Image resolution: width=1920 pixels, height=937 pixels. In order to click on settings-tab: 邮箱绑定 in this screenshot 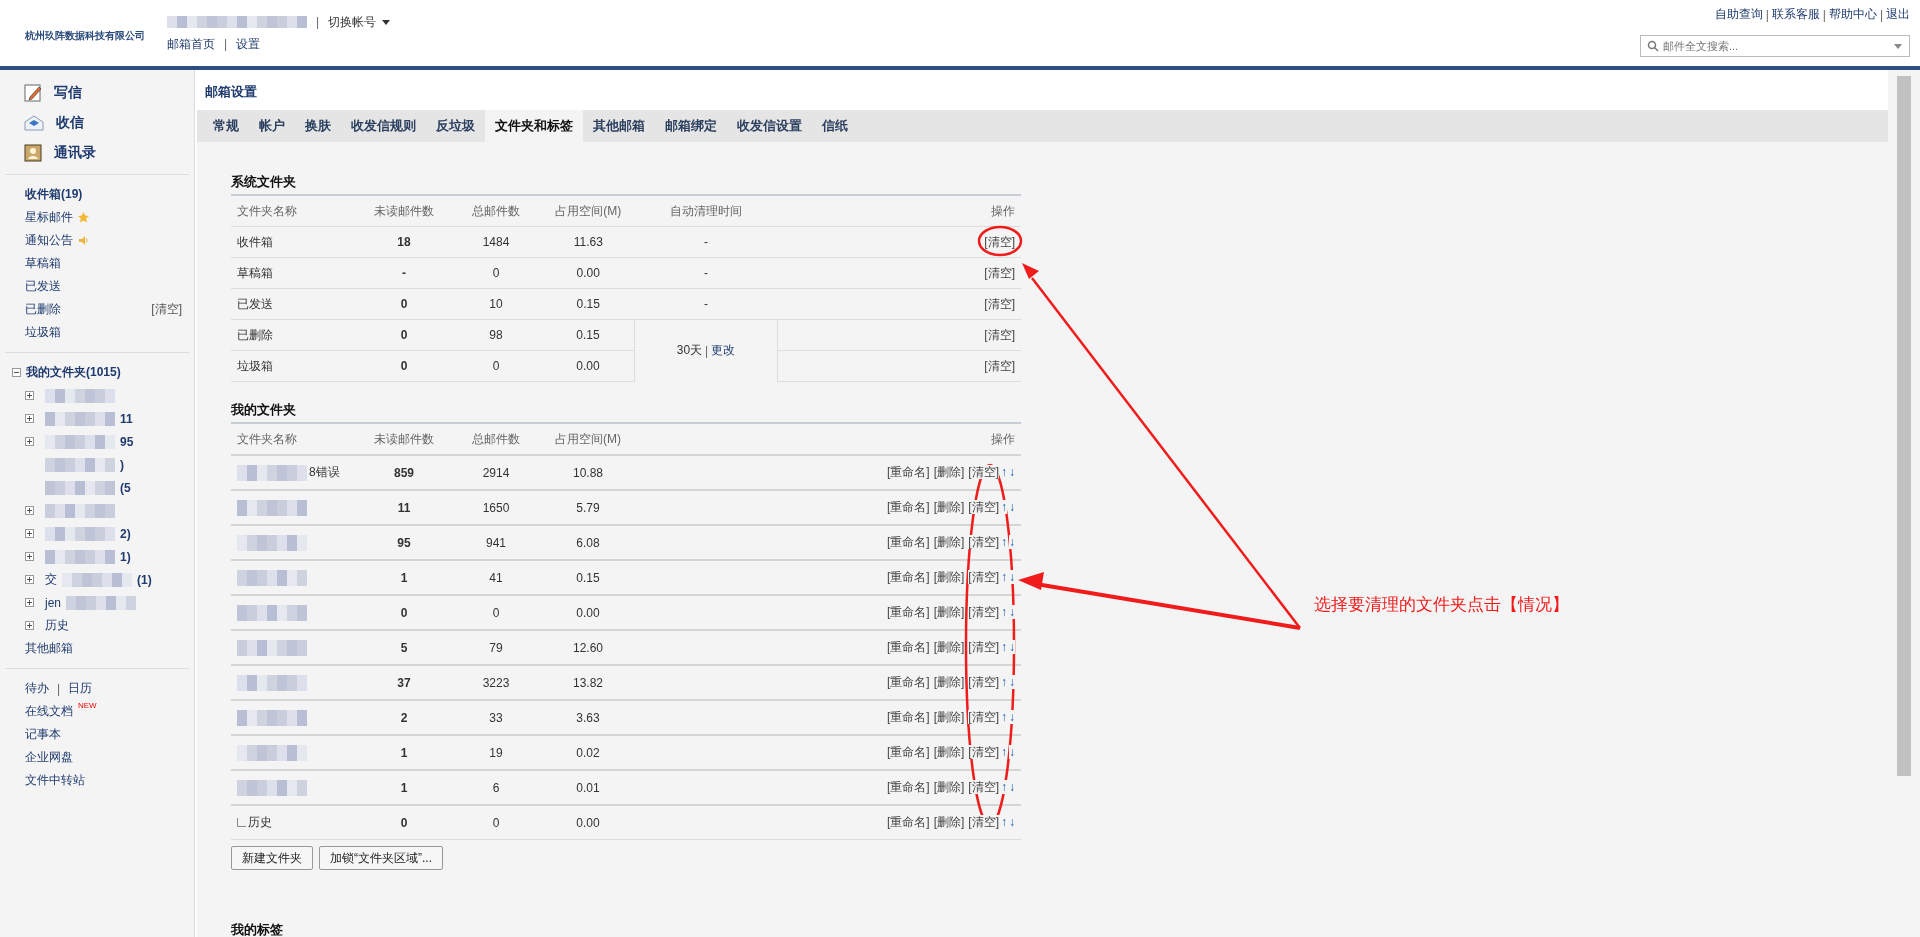, I will do `click(691, 126)`.